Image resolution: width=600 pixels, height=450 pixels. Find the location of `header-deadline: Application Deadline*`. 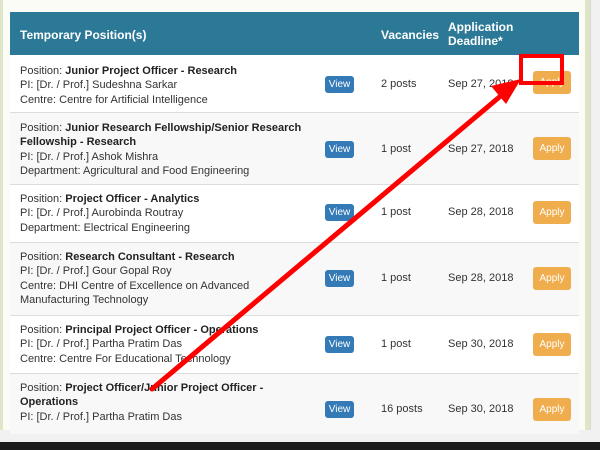

header-deadline: Application Deadline* is located at coordinates (481, 34).